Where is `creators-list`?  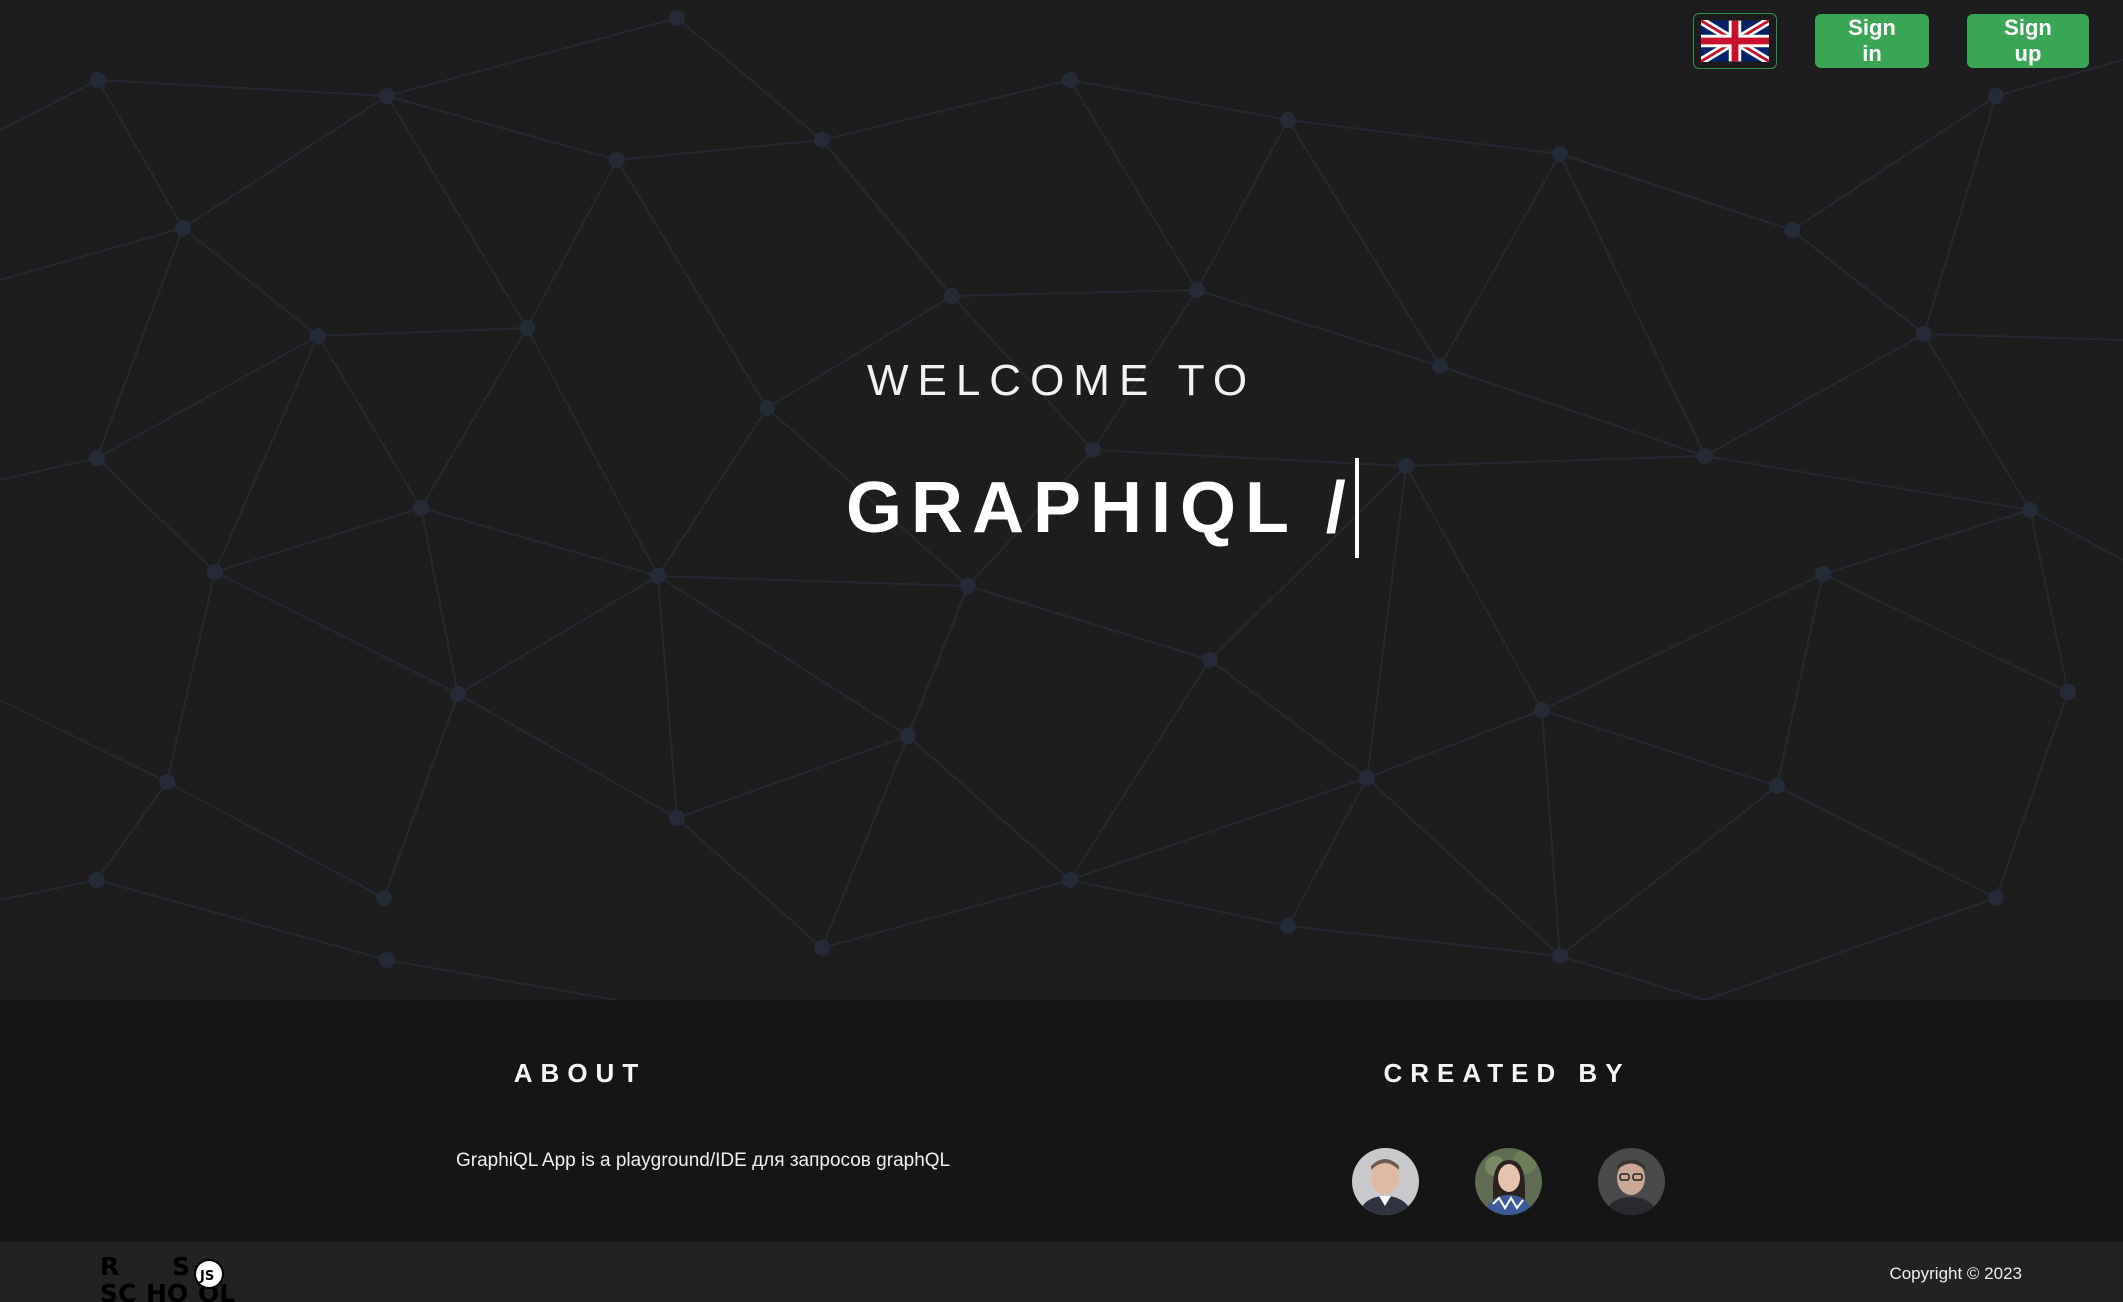 creators-list is located at coordinates (1508, 1181).